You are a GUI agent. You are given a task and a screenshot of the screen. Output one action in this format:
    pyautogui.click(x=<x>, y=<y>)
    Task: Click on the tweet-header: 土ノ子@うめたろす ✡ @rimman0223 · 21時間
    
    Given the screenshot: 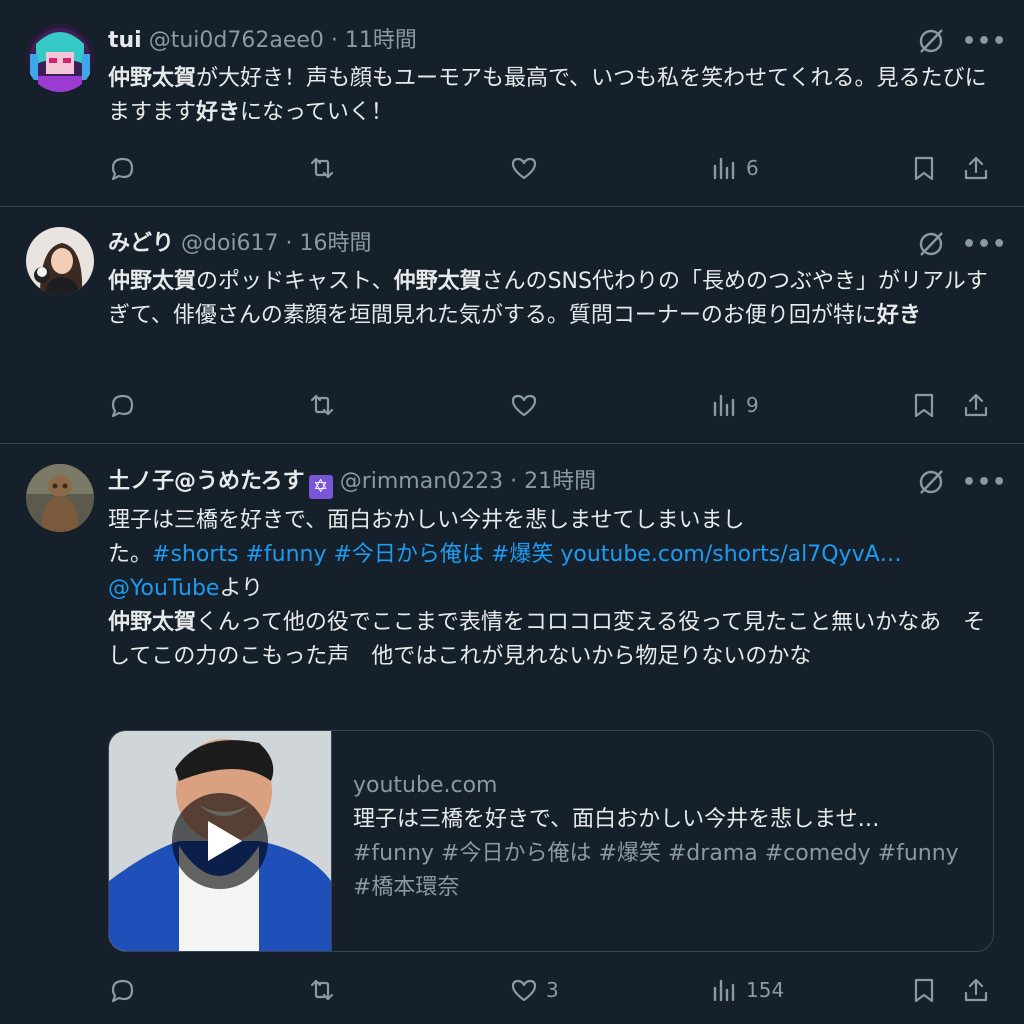 What is the action you would take?
    pyautogui.click(x=352, y=483)
    